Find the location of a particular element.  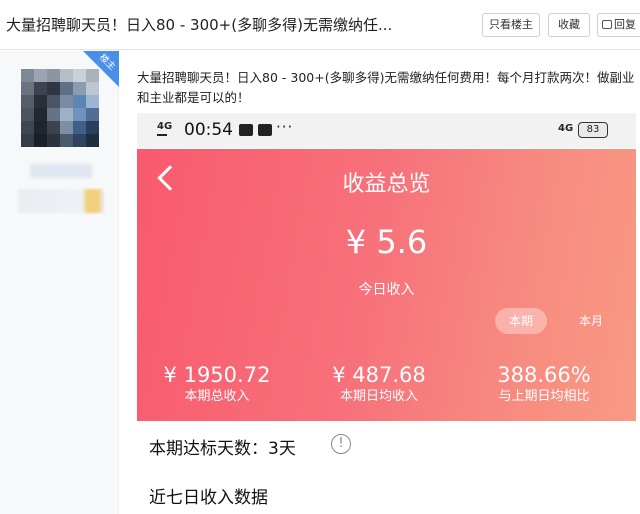

signal-label: 4G is located at coordinates (165, 126).